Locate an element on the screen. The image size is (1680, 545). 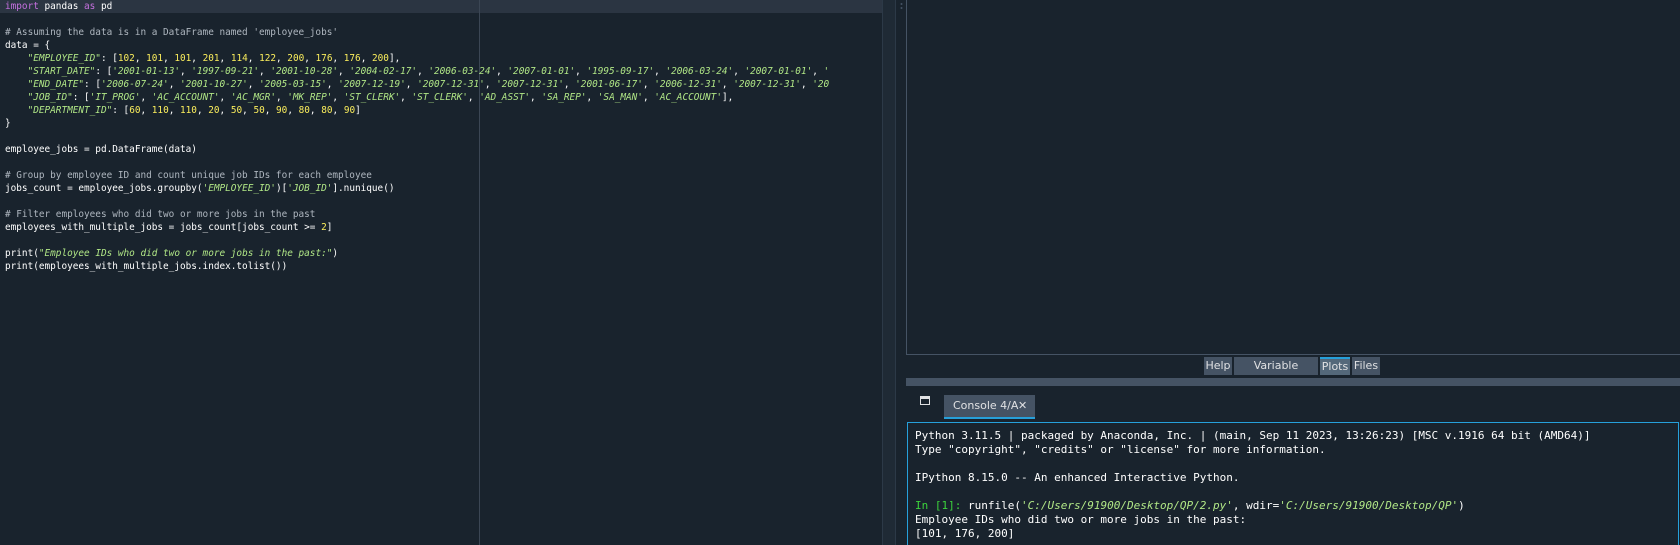
code-token: 110 is located at coordinates (188, 110).